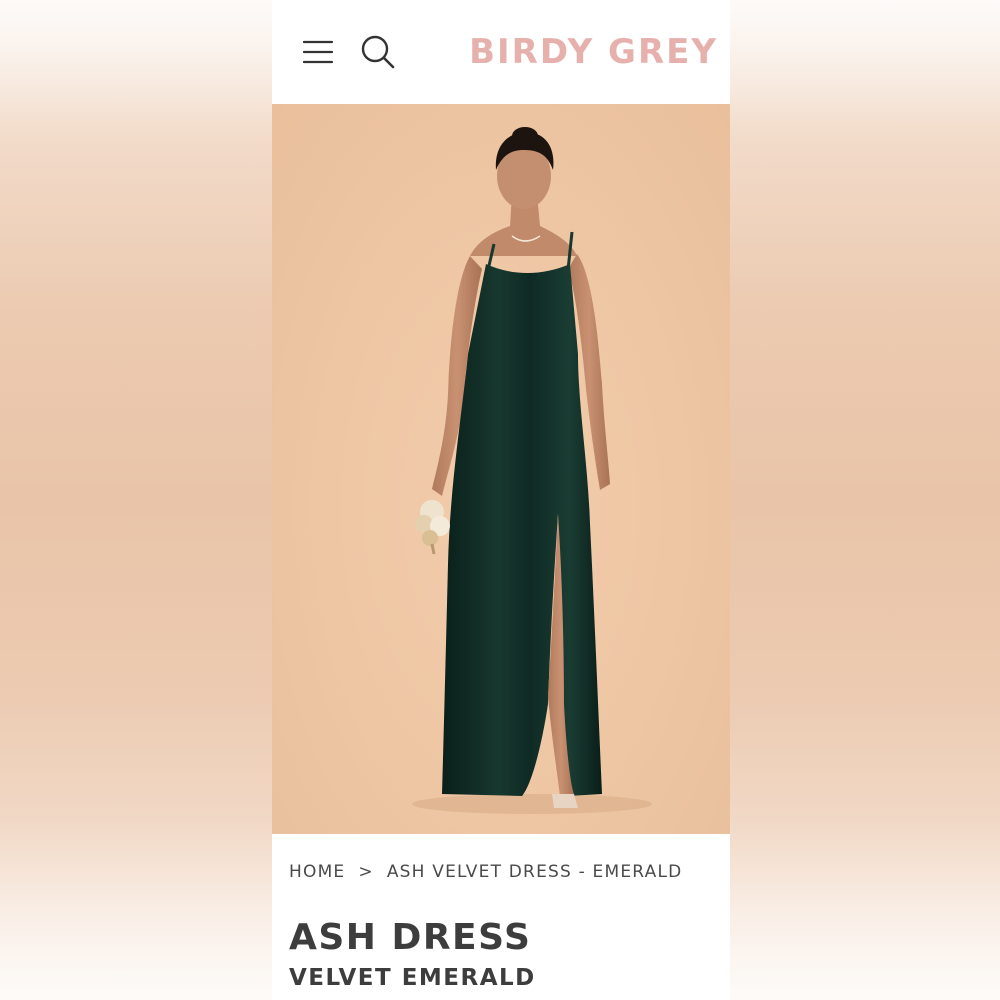 This screenshot has height=1000, width=1000. Describe the element at coordinates (318, 52) in the screenshot. I see `hamburger-menu-icon` at that location.